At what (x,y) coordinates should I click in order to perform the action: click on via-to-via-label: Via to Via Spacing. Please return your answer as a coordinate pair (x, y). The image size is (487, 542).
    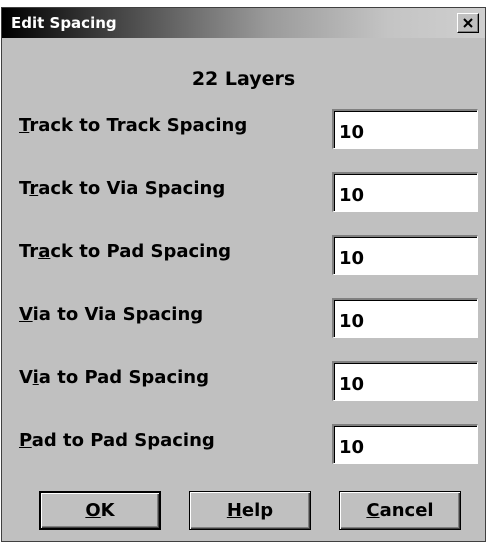
    Looking at the image, I should click on (111, 314).